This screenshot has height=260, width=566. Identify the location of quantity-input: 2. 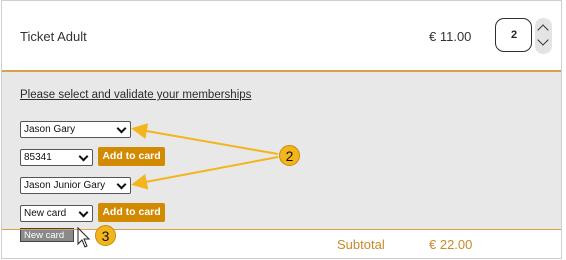
(513, 35).